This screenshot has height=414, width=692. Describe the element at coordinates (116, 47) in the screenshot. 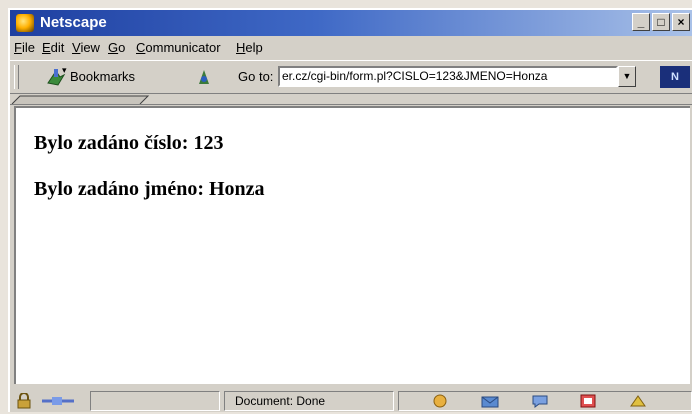

I see `menu-go: Go` at that location.